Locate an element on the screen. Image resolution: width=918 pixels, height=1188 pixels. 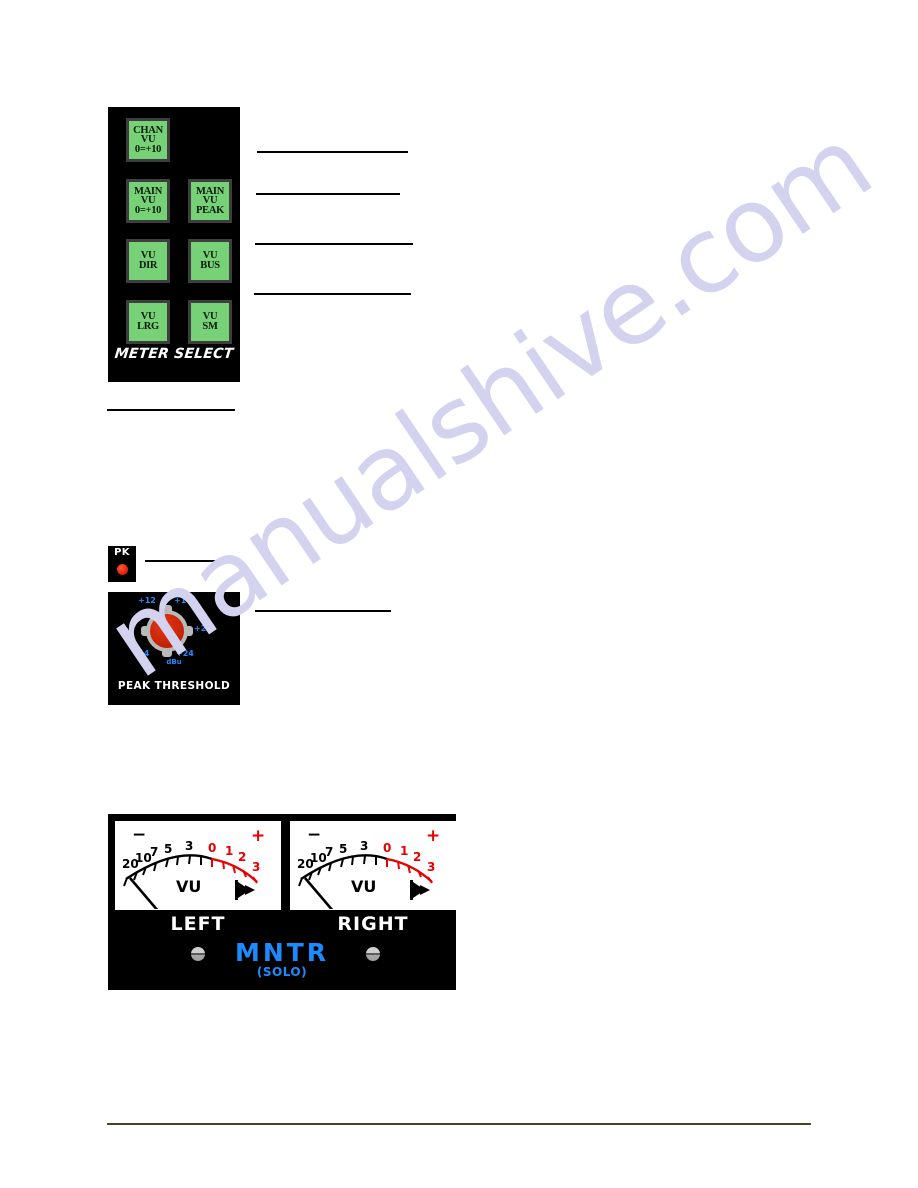
meter-button-vu-dir: VU DIR is located at coordinates (148, 261).